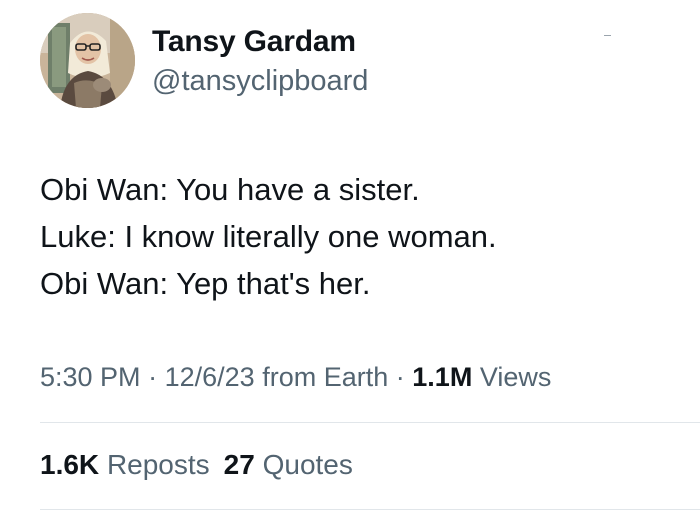  Describe the element at coordinates (158, 464) in the screenshot. I see `reposts-label: Reposts` at that location.